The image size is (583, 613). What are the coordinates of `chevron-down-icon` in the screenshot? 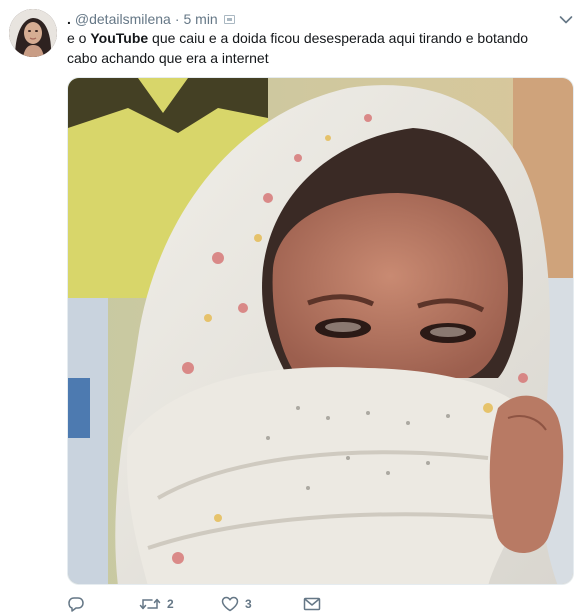 It's located at (566, 18).